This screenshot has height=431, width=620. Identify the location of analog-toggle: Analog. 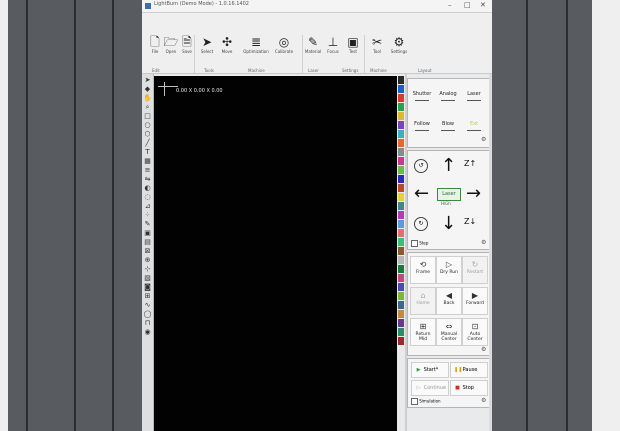
(448, 96).